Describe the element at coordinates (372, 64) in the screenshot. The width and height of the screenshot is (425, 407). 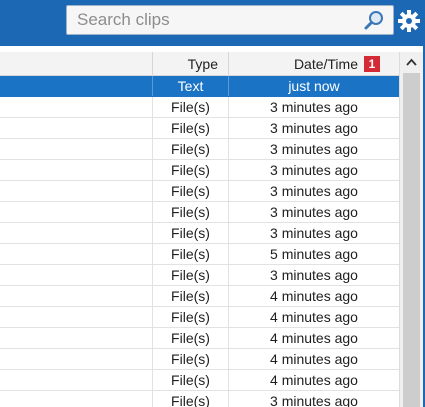
I see `sort-order-badge: 1` at that location.